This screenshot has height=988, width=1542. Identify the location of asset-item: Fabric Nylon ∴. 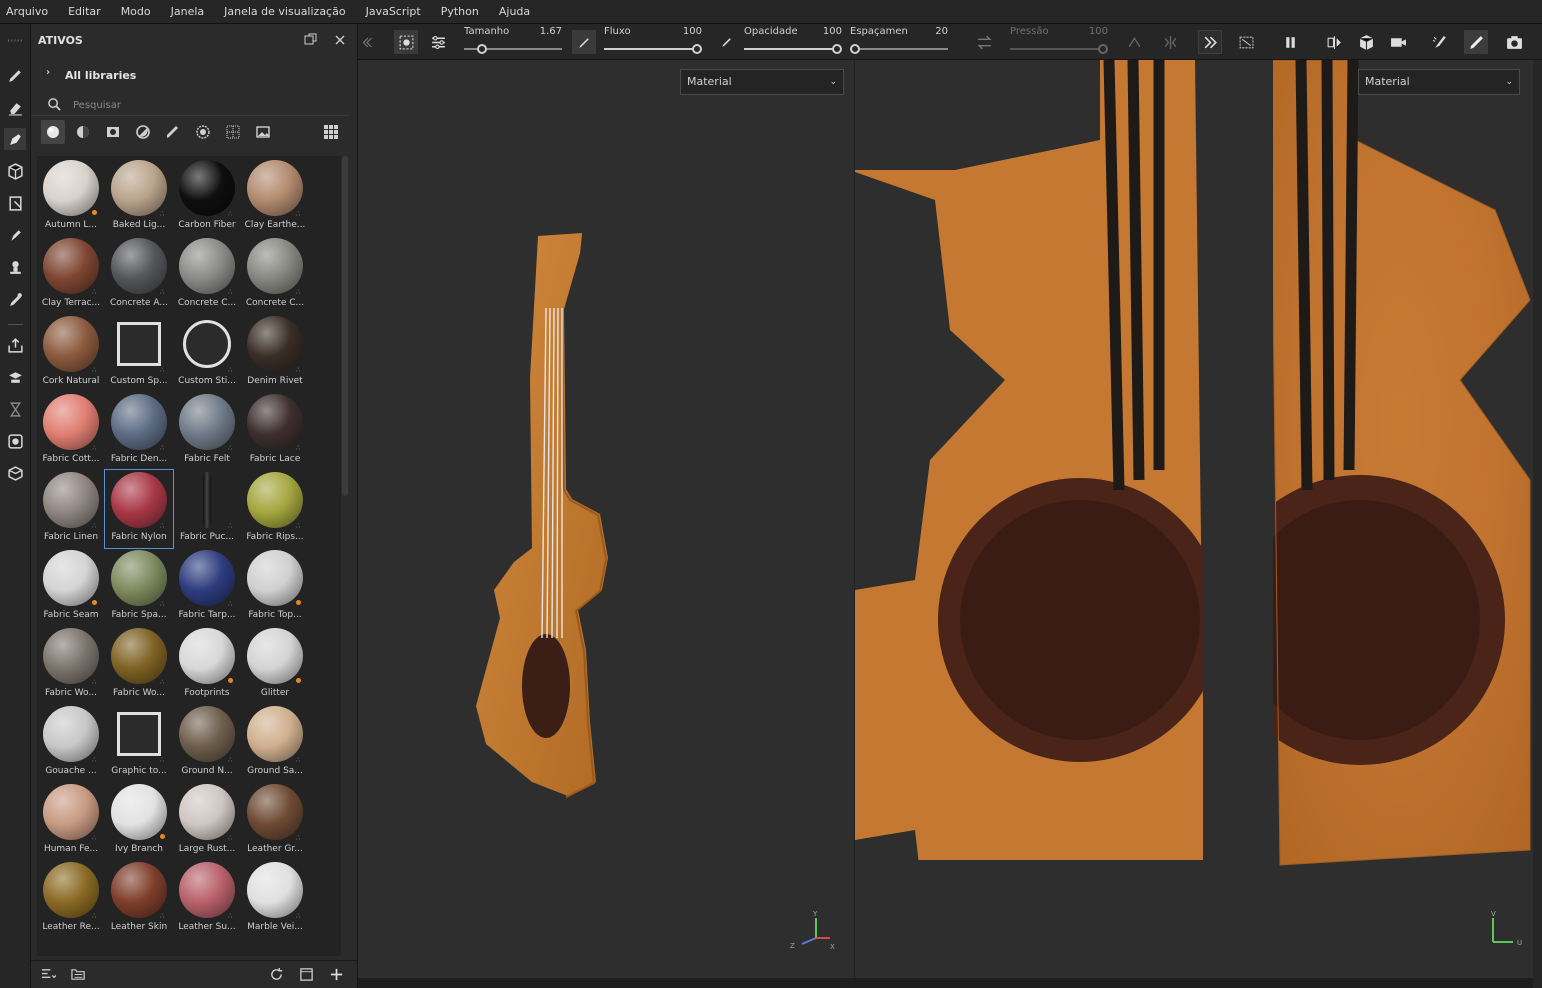
(139, 509).